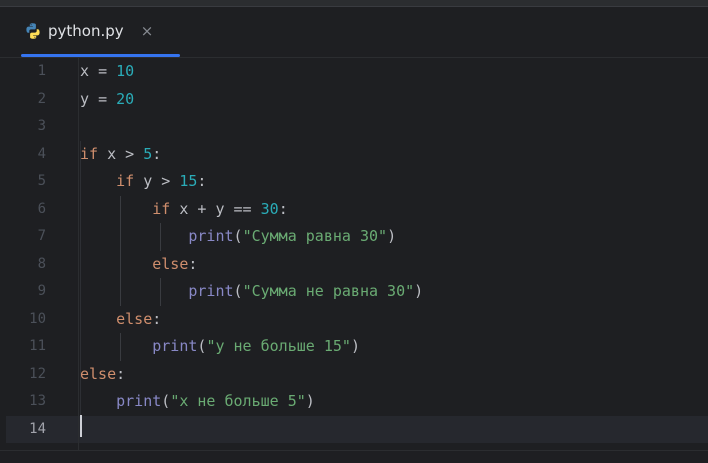  I want to click on code-line: print("Сумма равна 30"), so click(238, 237).